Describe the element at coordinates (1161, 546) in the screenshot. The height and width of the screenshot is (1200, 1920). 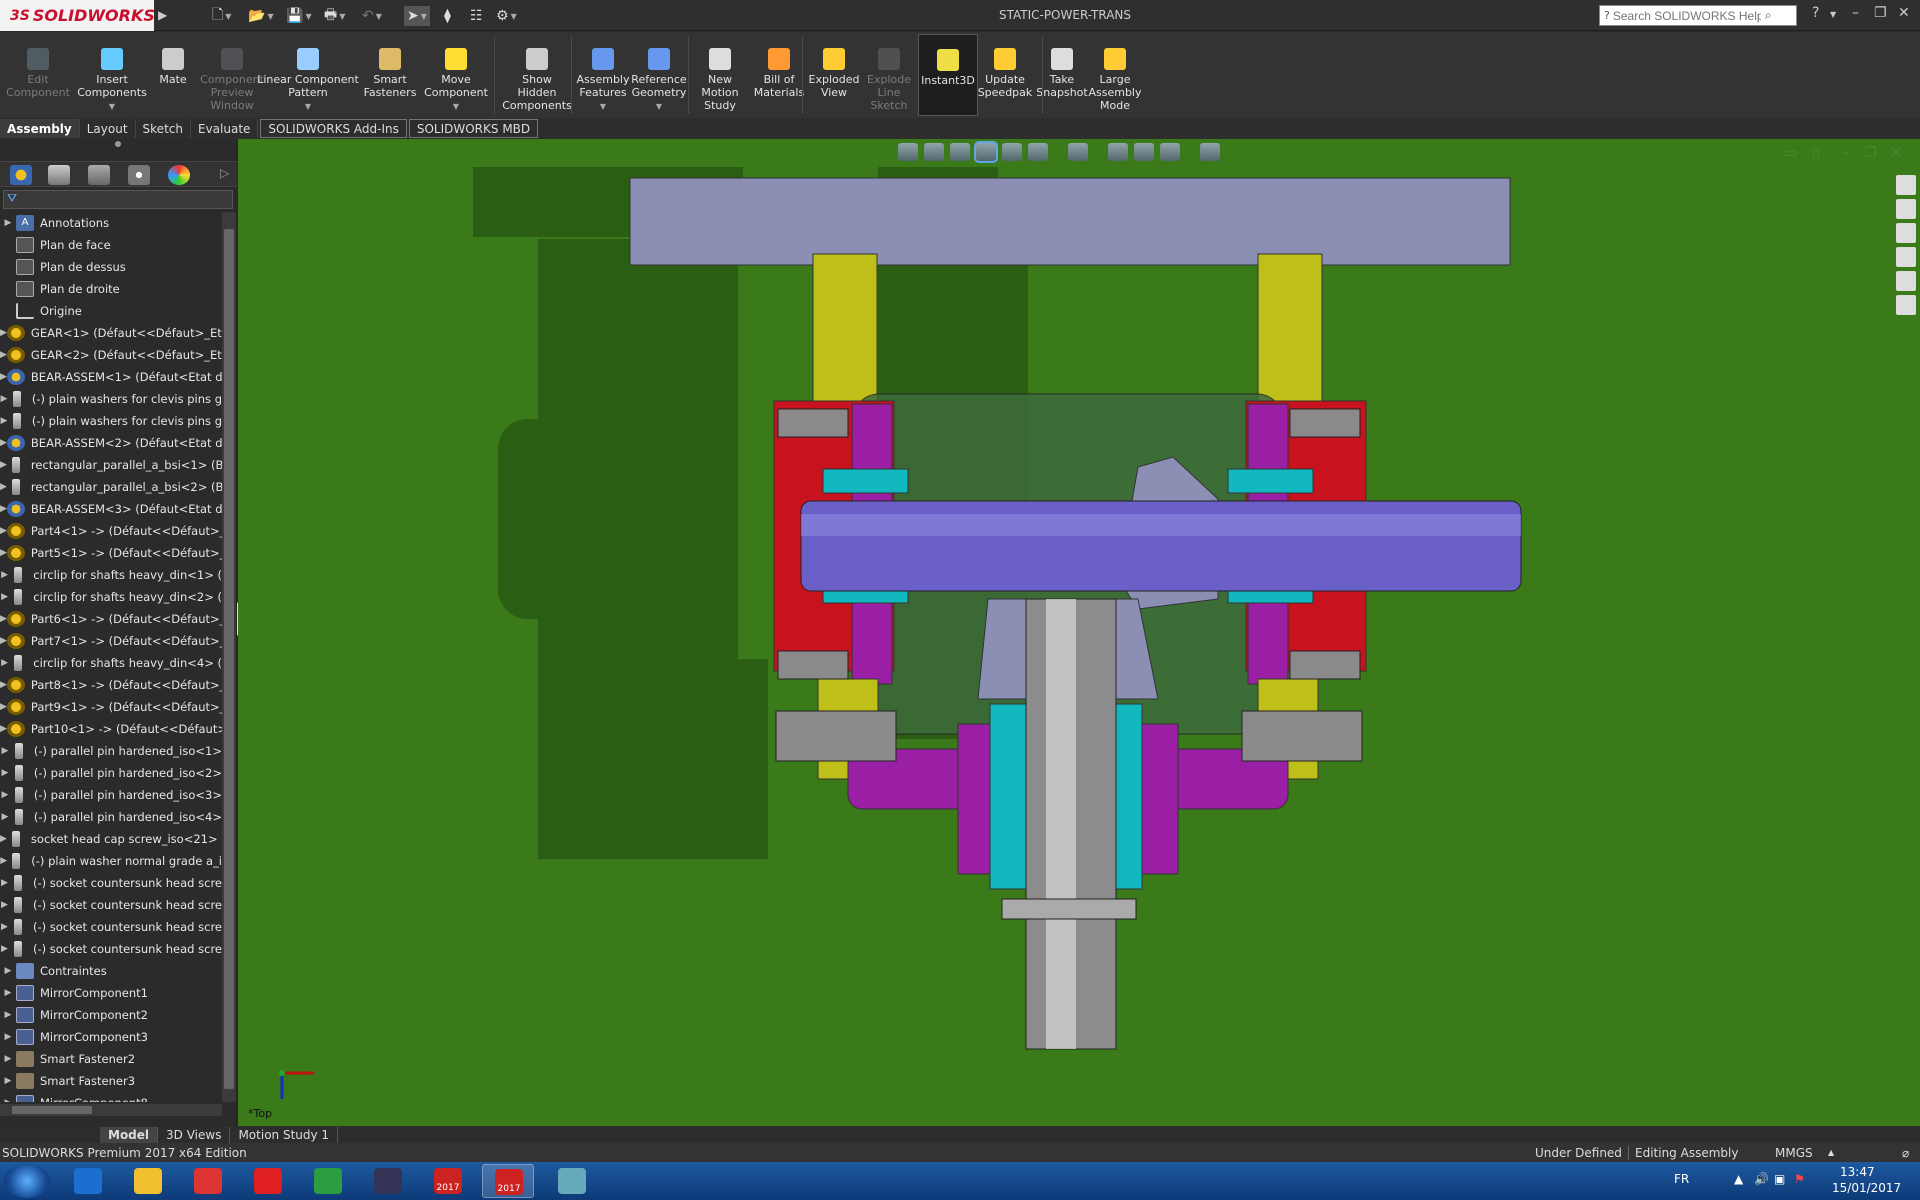
I see `input-shaft` at that location.